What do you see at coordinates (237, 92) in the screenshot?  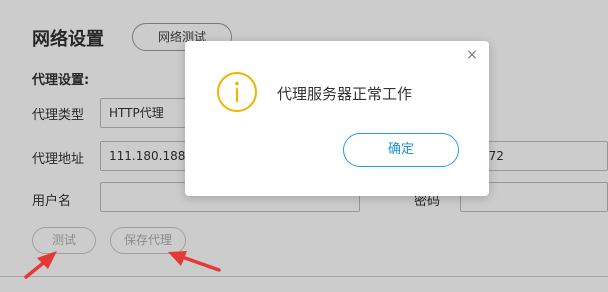 I see `info-icon` at bounding box center [237, 92].